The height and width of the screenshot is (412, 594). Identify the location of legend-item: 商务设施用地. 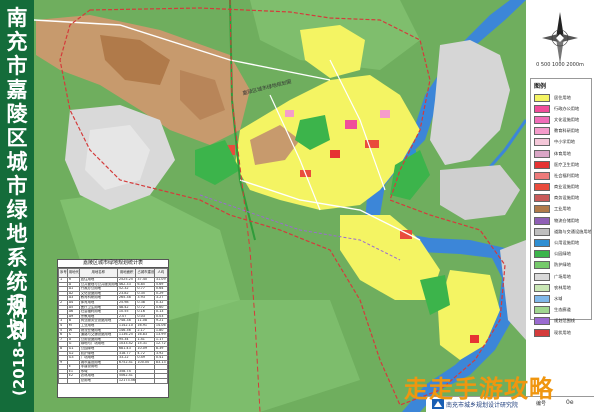
(561, 198).